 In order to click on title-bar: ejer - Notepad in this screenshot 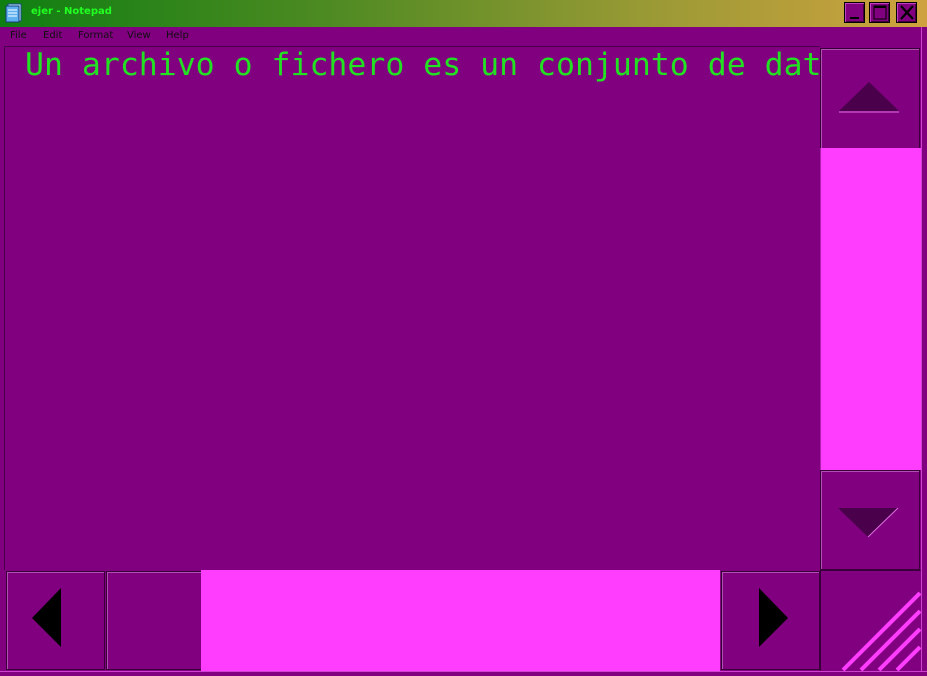, I will do `click(463, 13)`.